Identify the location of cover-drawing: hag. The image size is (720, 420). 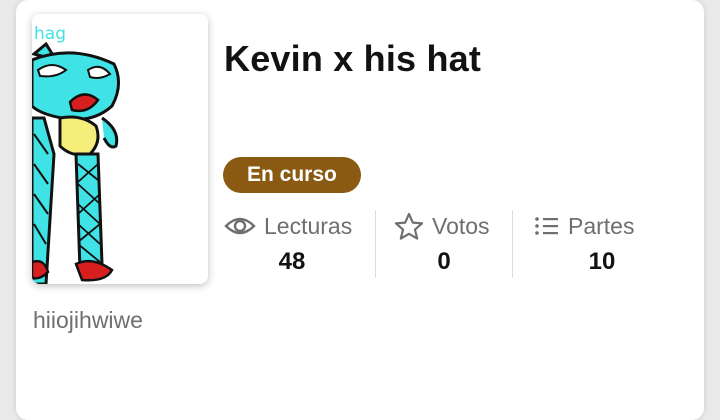
(76, 154).